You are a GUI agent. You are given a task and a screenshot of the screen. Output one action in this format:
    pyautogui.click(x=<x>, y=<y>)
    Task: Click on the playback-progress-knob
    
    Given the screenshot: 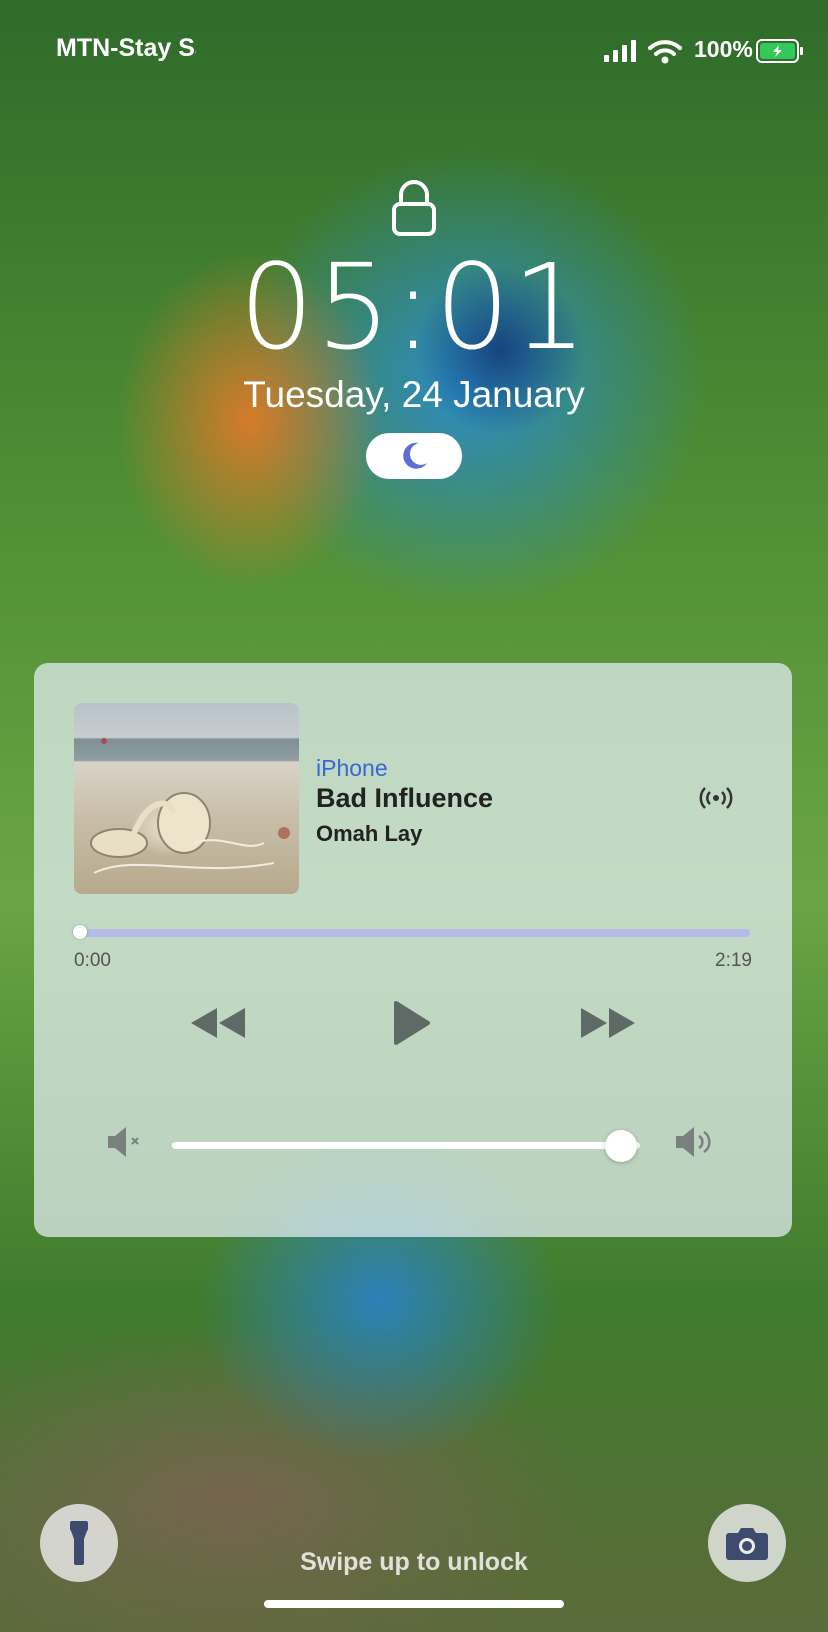 What is the action you would take?
    pyautogui.click(x=80, y=932)
    